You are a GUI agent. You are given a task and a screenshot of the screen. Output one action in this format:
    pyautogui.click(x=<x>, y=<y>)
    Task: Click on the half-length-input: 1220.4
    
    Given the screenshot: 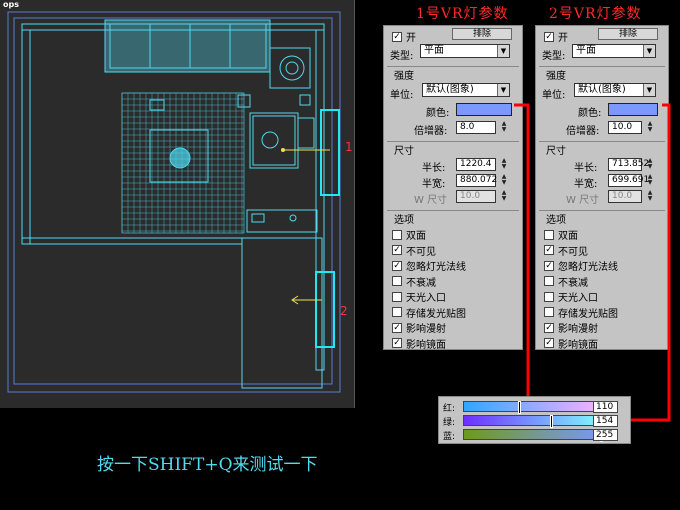 What is the action you would take?
    pyautogui.click(x=476, y=164)
    